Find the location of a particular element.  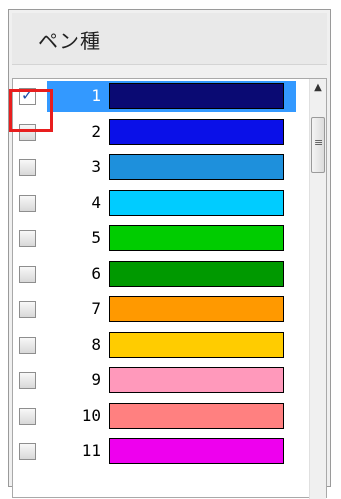

checkbox-highlight-annotation is located at coordinates (31, 110).